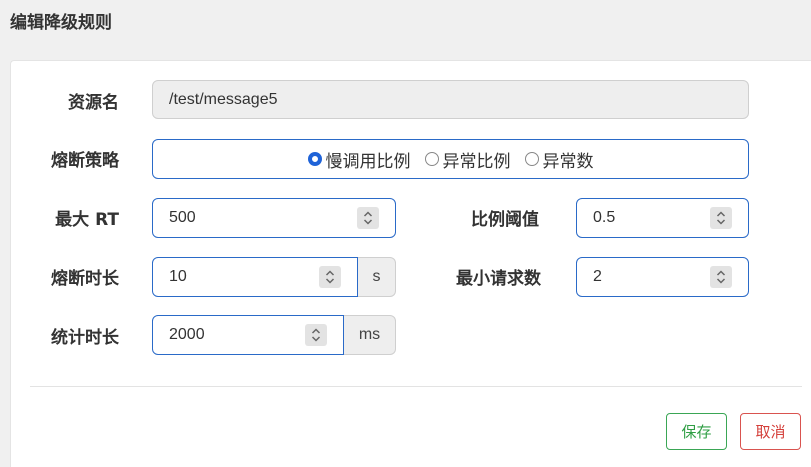 This screenshot has height=467, width=811. I want to click on max-rt-label: 最大 RT, so click(87, 220).